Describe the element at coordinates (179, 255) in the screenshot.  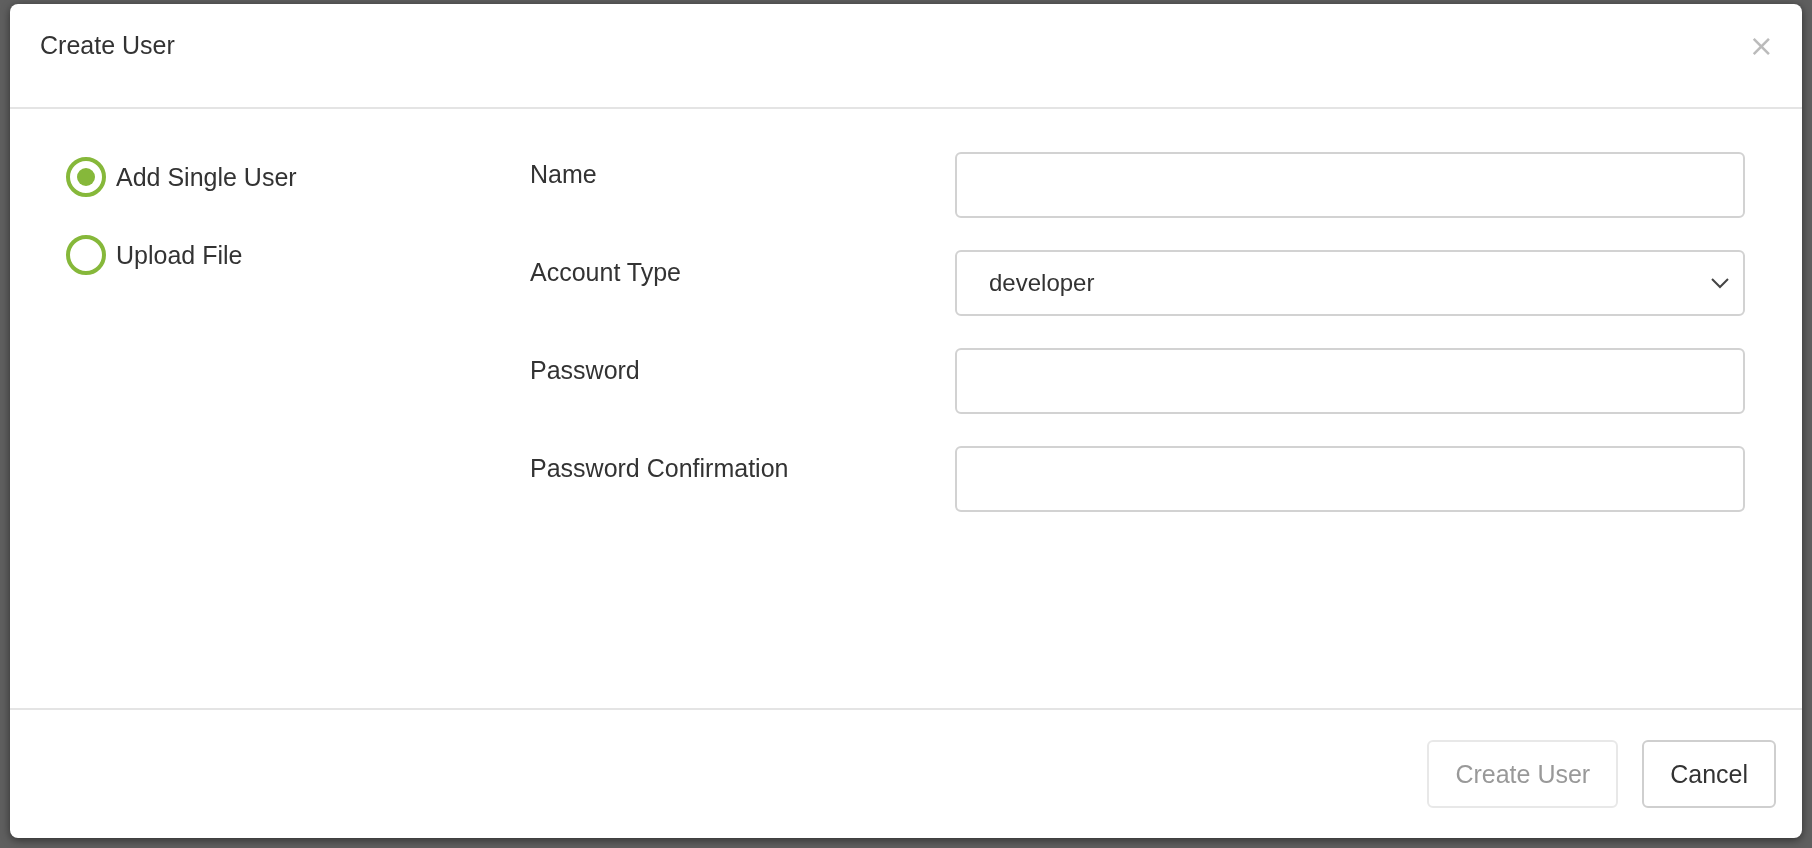
I see `radio-label: Upload File` at that location.